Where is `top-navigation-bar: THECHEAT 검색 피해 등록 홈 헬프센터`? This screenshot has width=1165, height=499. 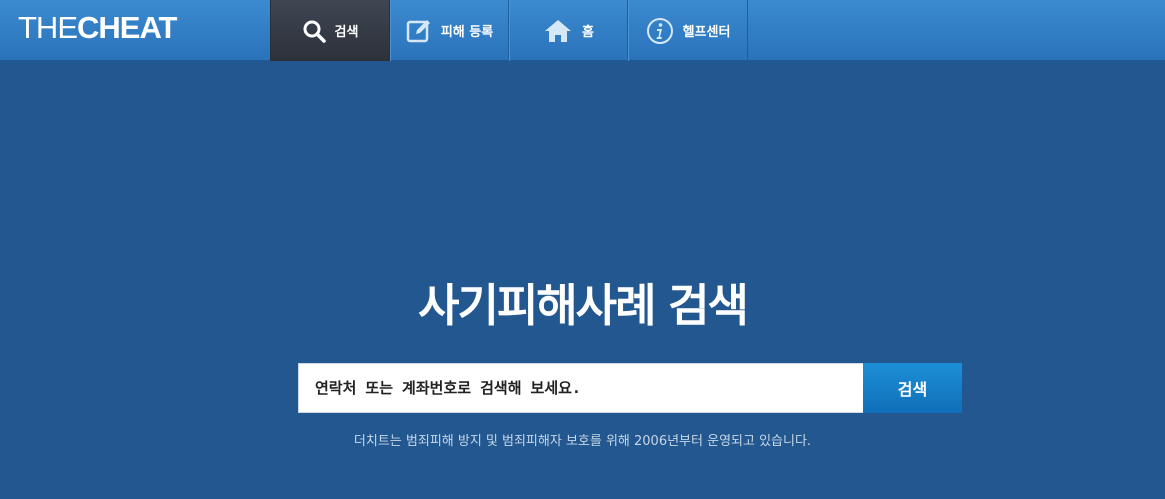
top-navigation-bar: THECHEAT 검색 피해 등록 홈 헬프센터 is located at coordinates (582, 30).